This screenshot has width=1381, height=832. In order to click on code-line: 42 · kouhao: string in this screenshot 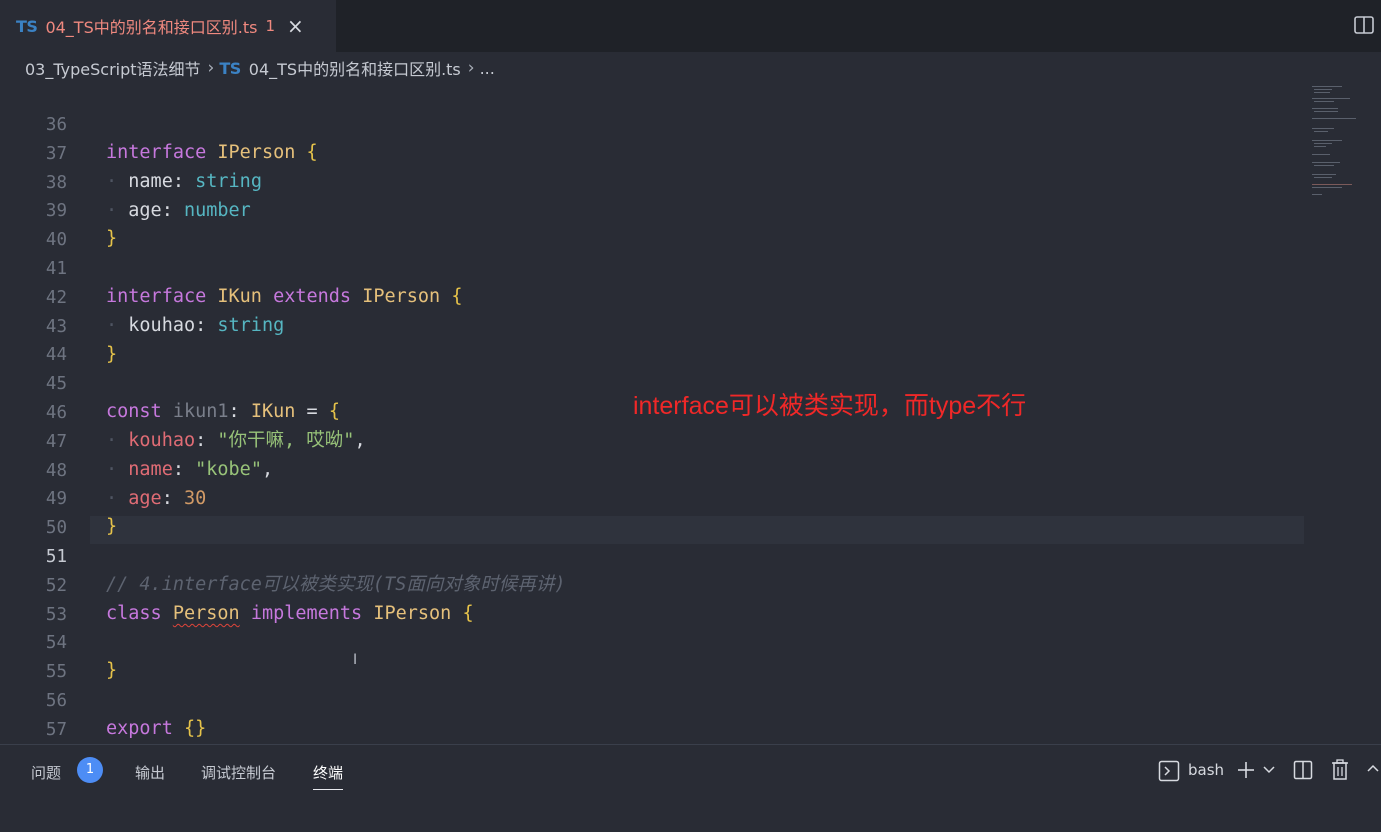, I will do `click(142, 296)`.